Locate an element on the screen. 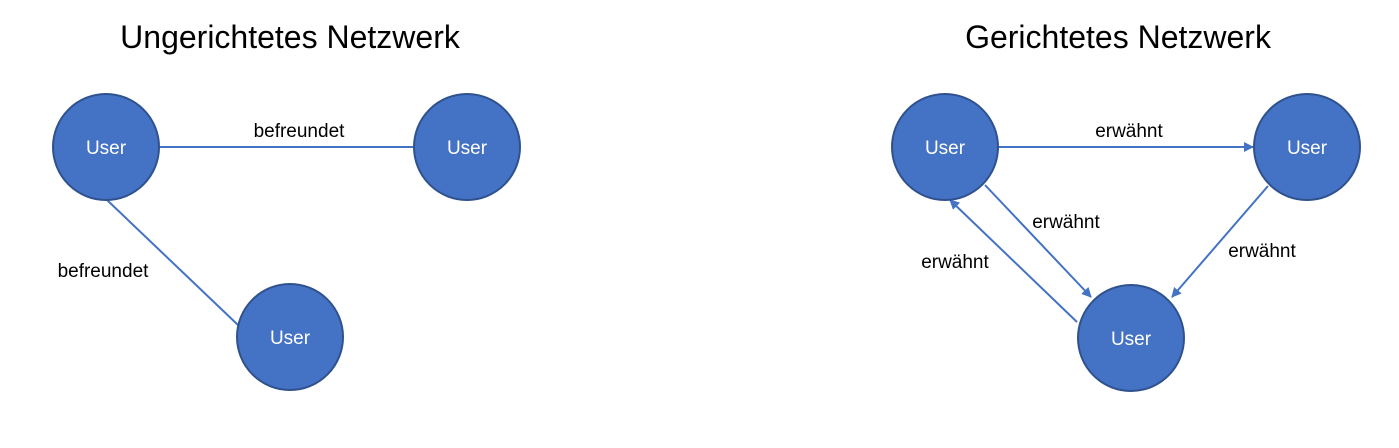  undirected-edge-label-2: befreundet is located at coordinates (104, 271).